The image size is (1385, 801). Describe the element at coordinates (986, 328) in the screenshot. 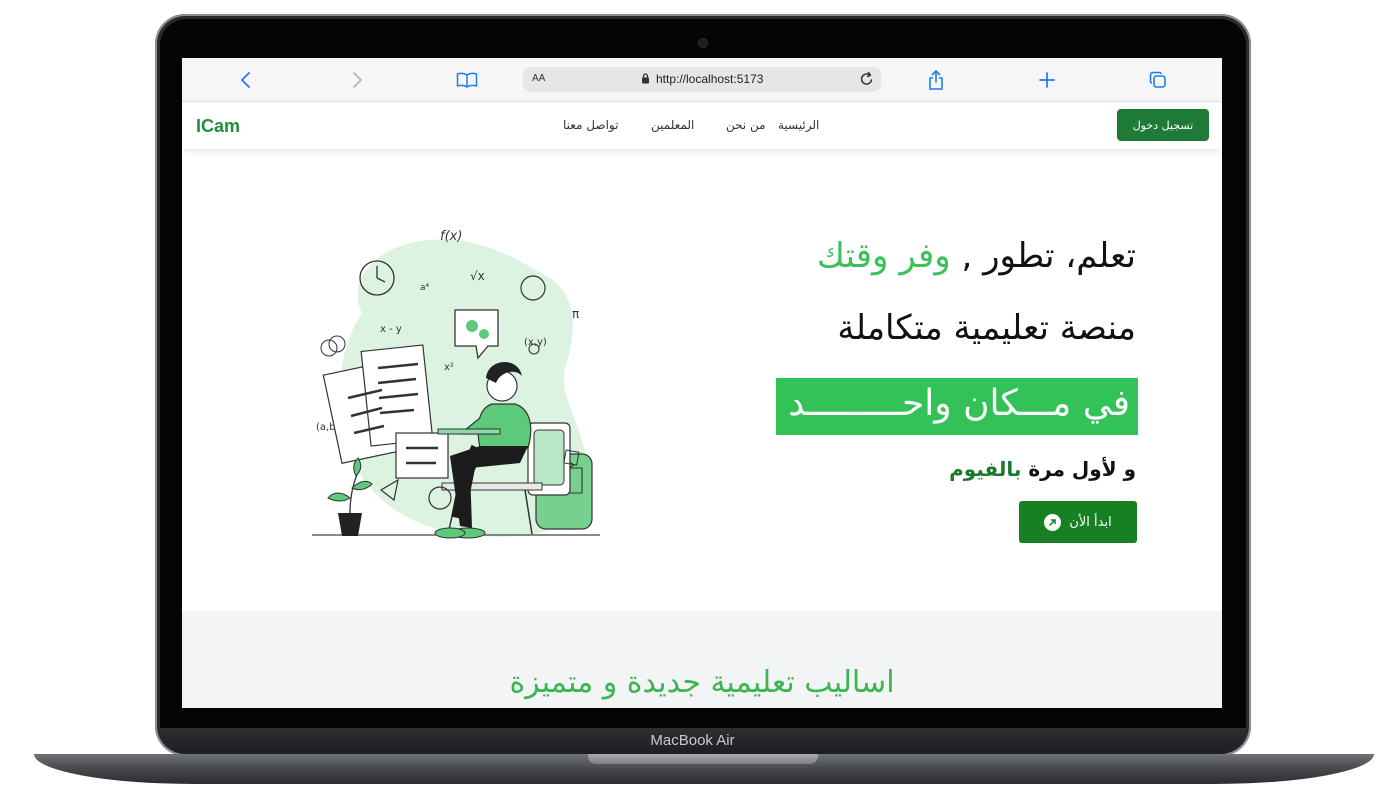

I see `hero-subheadline: منصة تعليمية متكاملة` at that location.